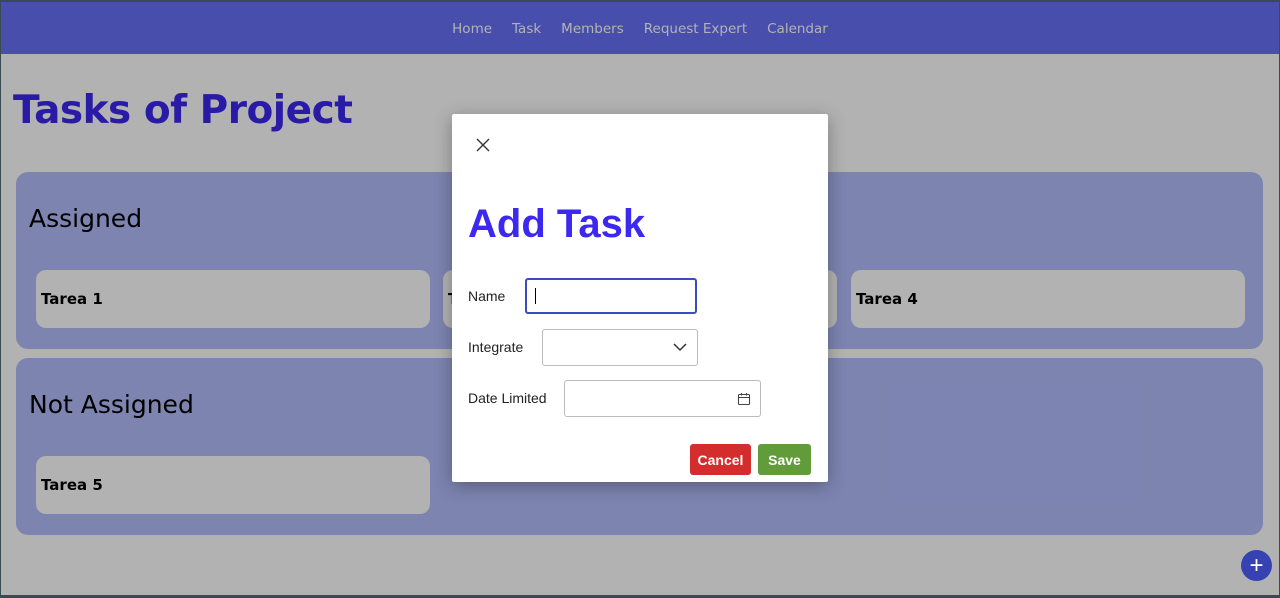  What do you see at coordinates (784, 459) in the screenshot?
I see `save-button: Save` at bounding box center [784, 459].